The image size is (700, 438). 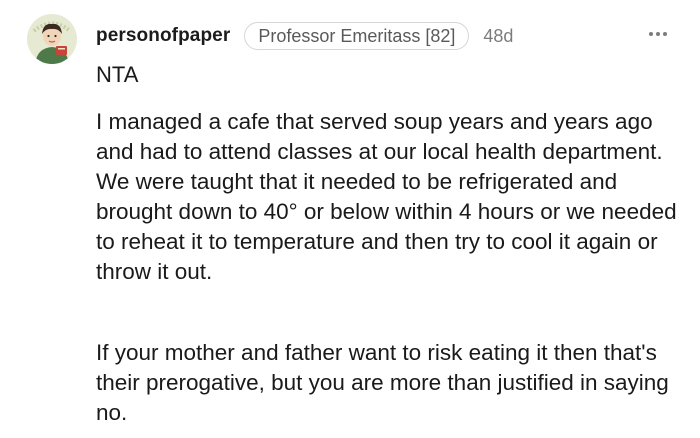 I want to click on avatar-icon, so click(x=52, y=39).